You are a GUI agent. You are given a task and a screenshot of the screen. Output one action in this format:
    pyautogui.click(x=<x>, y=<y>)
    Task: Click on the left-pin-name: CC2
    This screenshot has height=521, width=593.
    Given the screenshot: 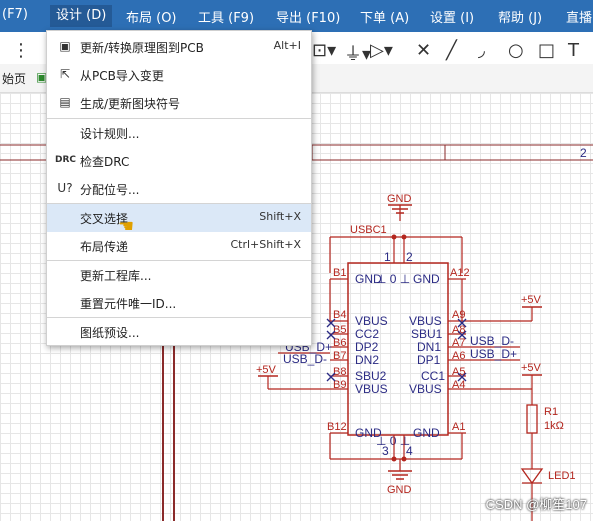 What is the action you would take?
    pyautogui.click(x=367, y=334)
    